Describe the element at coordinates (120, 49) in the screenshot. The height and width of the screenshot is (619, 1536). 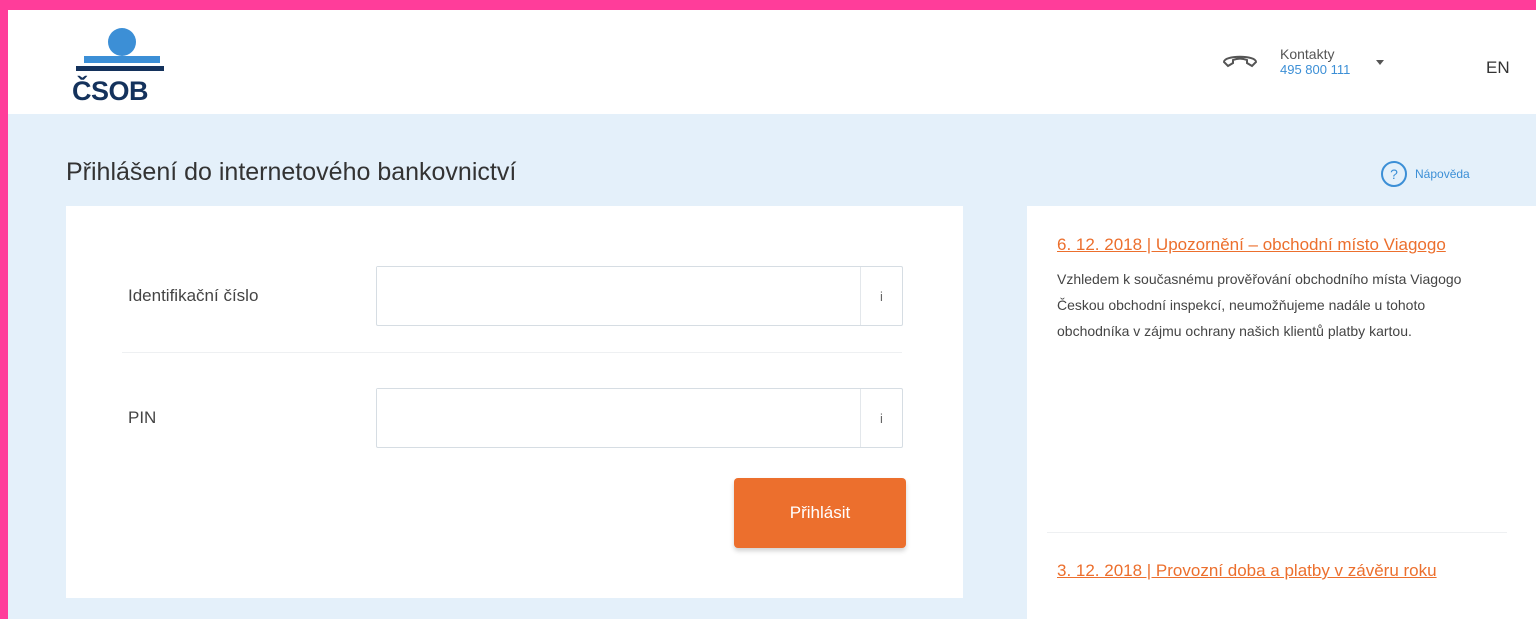
I see `csob-logo-icon` at that location.